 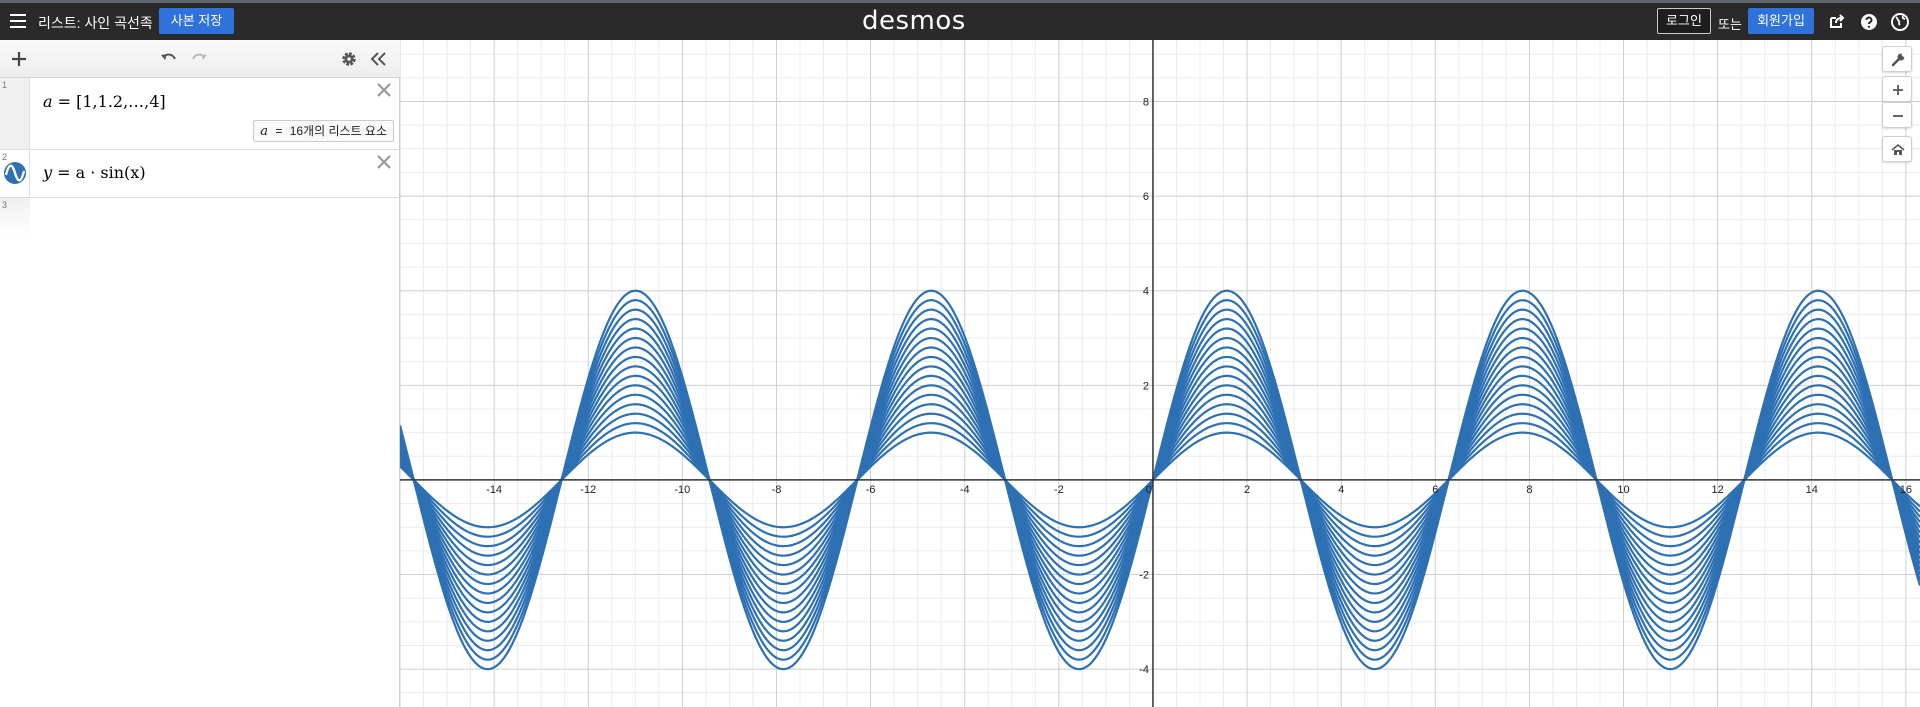 I want to click on expression-tab-3: 3, so click(x=15, y=218).